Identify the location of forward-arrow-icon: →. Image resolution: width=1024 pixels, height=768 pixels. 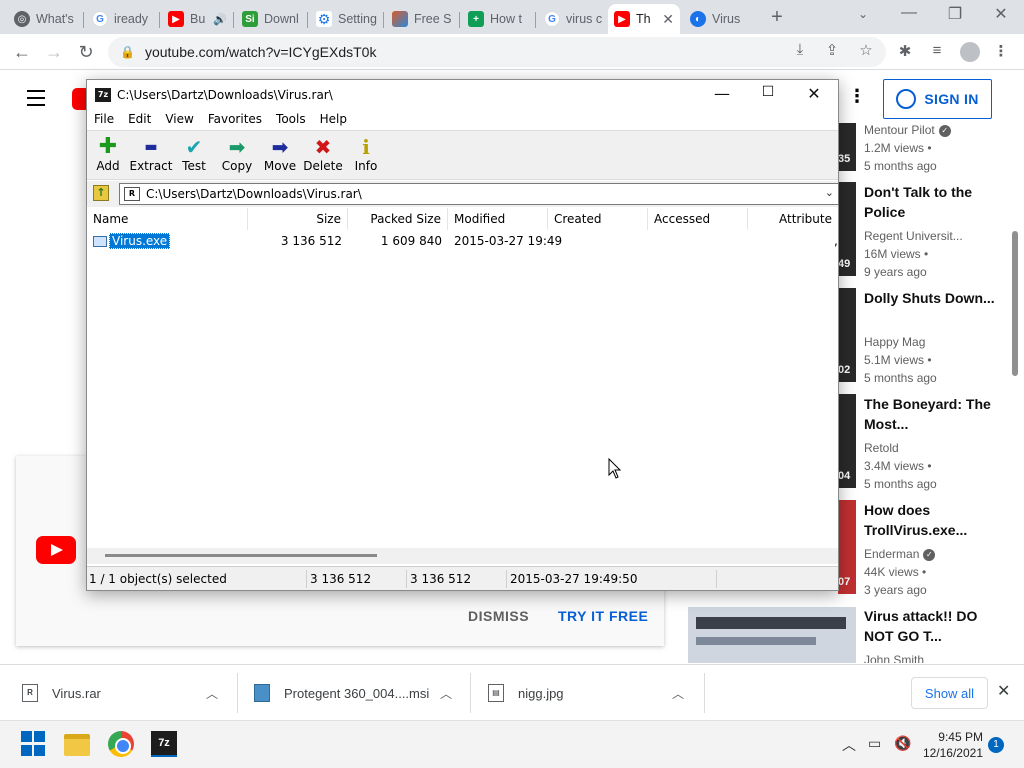
(54, 52).